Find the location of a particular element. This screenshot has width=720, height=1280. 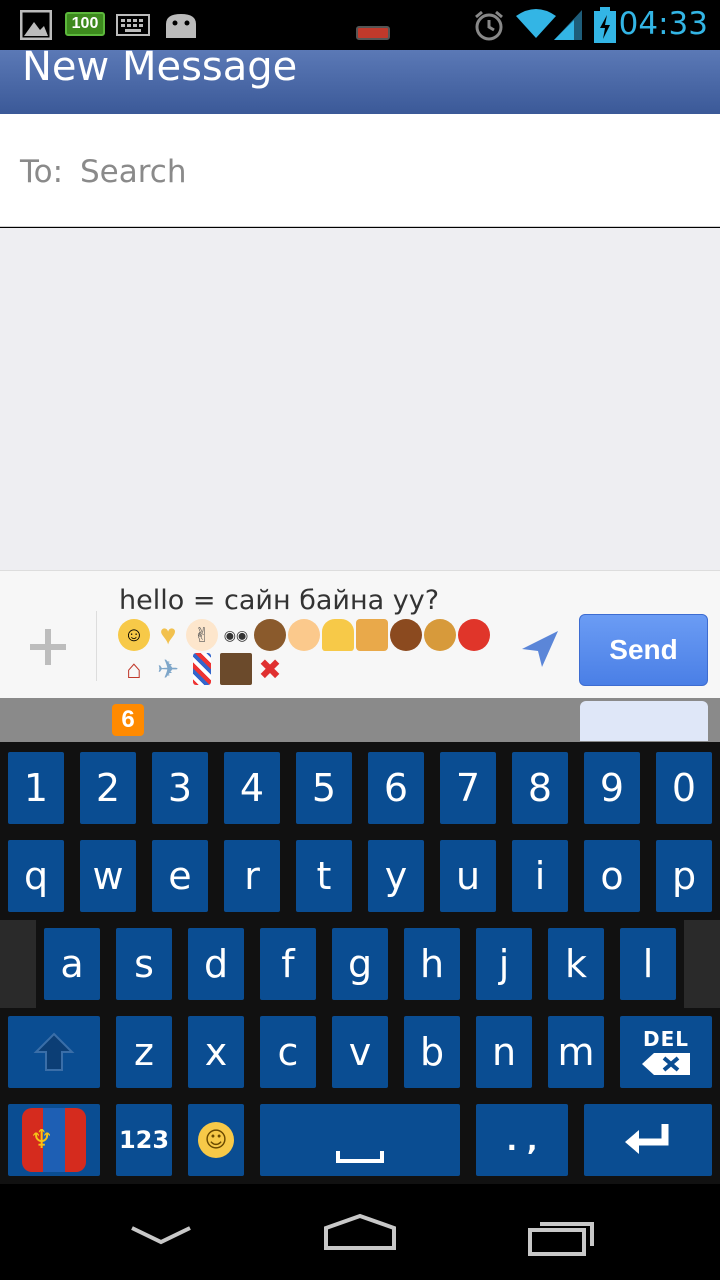

key-t: t is located at coordinates (324, 876).